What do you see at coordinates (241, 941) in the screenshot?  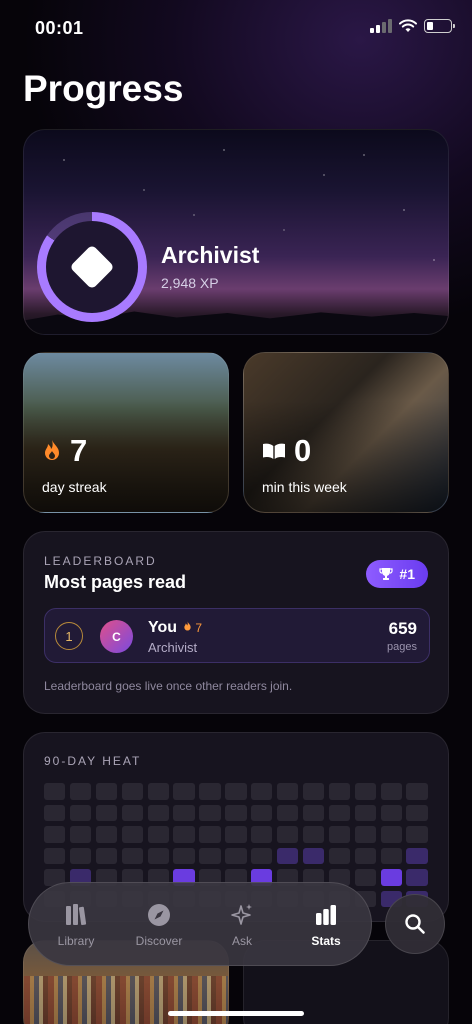 I see `tab-ask-label: Ask` at bounding box center [241, 941].